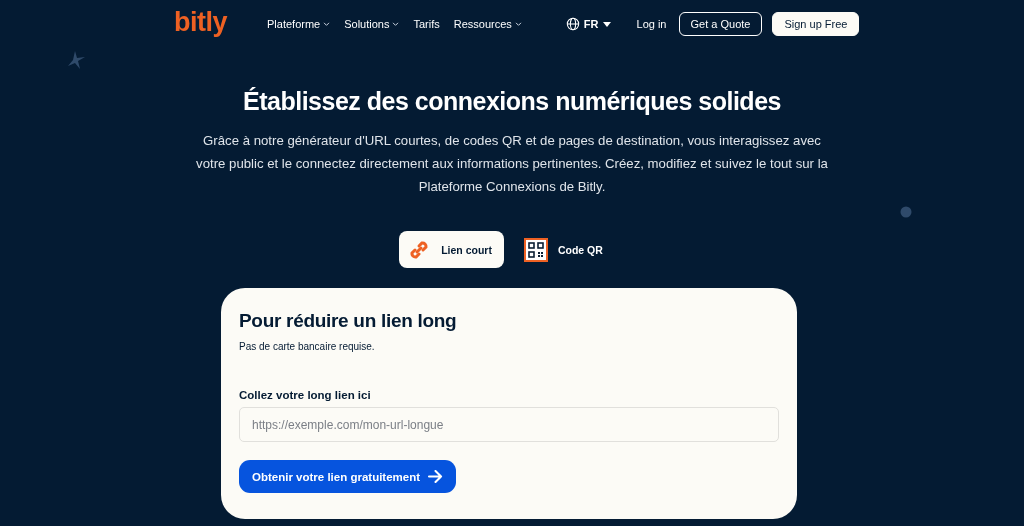 The image size is (1024, 526). Describe the element at coordinates (651, 24) in the screenshot. I see `login-link: Log in` at that location.